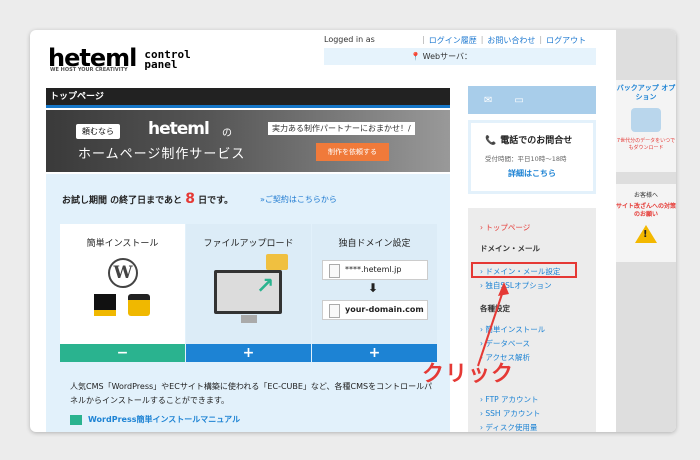 The width and height of the screenshot is (700, 460). I want to click on click-annotation-label: クリック, so click(468, 374).